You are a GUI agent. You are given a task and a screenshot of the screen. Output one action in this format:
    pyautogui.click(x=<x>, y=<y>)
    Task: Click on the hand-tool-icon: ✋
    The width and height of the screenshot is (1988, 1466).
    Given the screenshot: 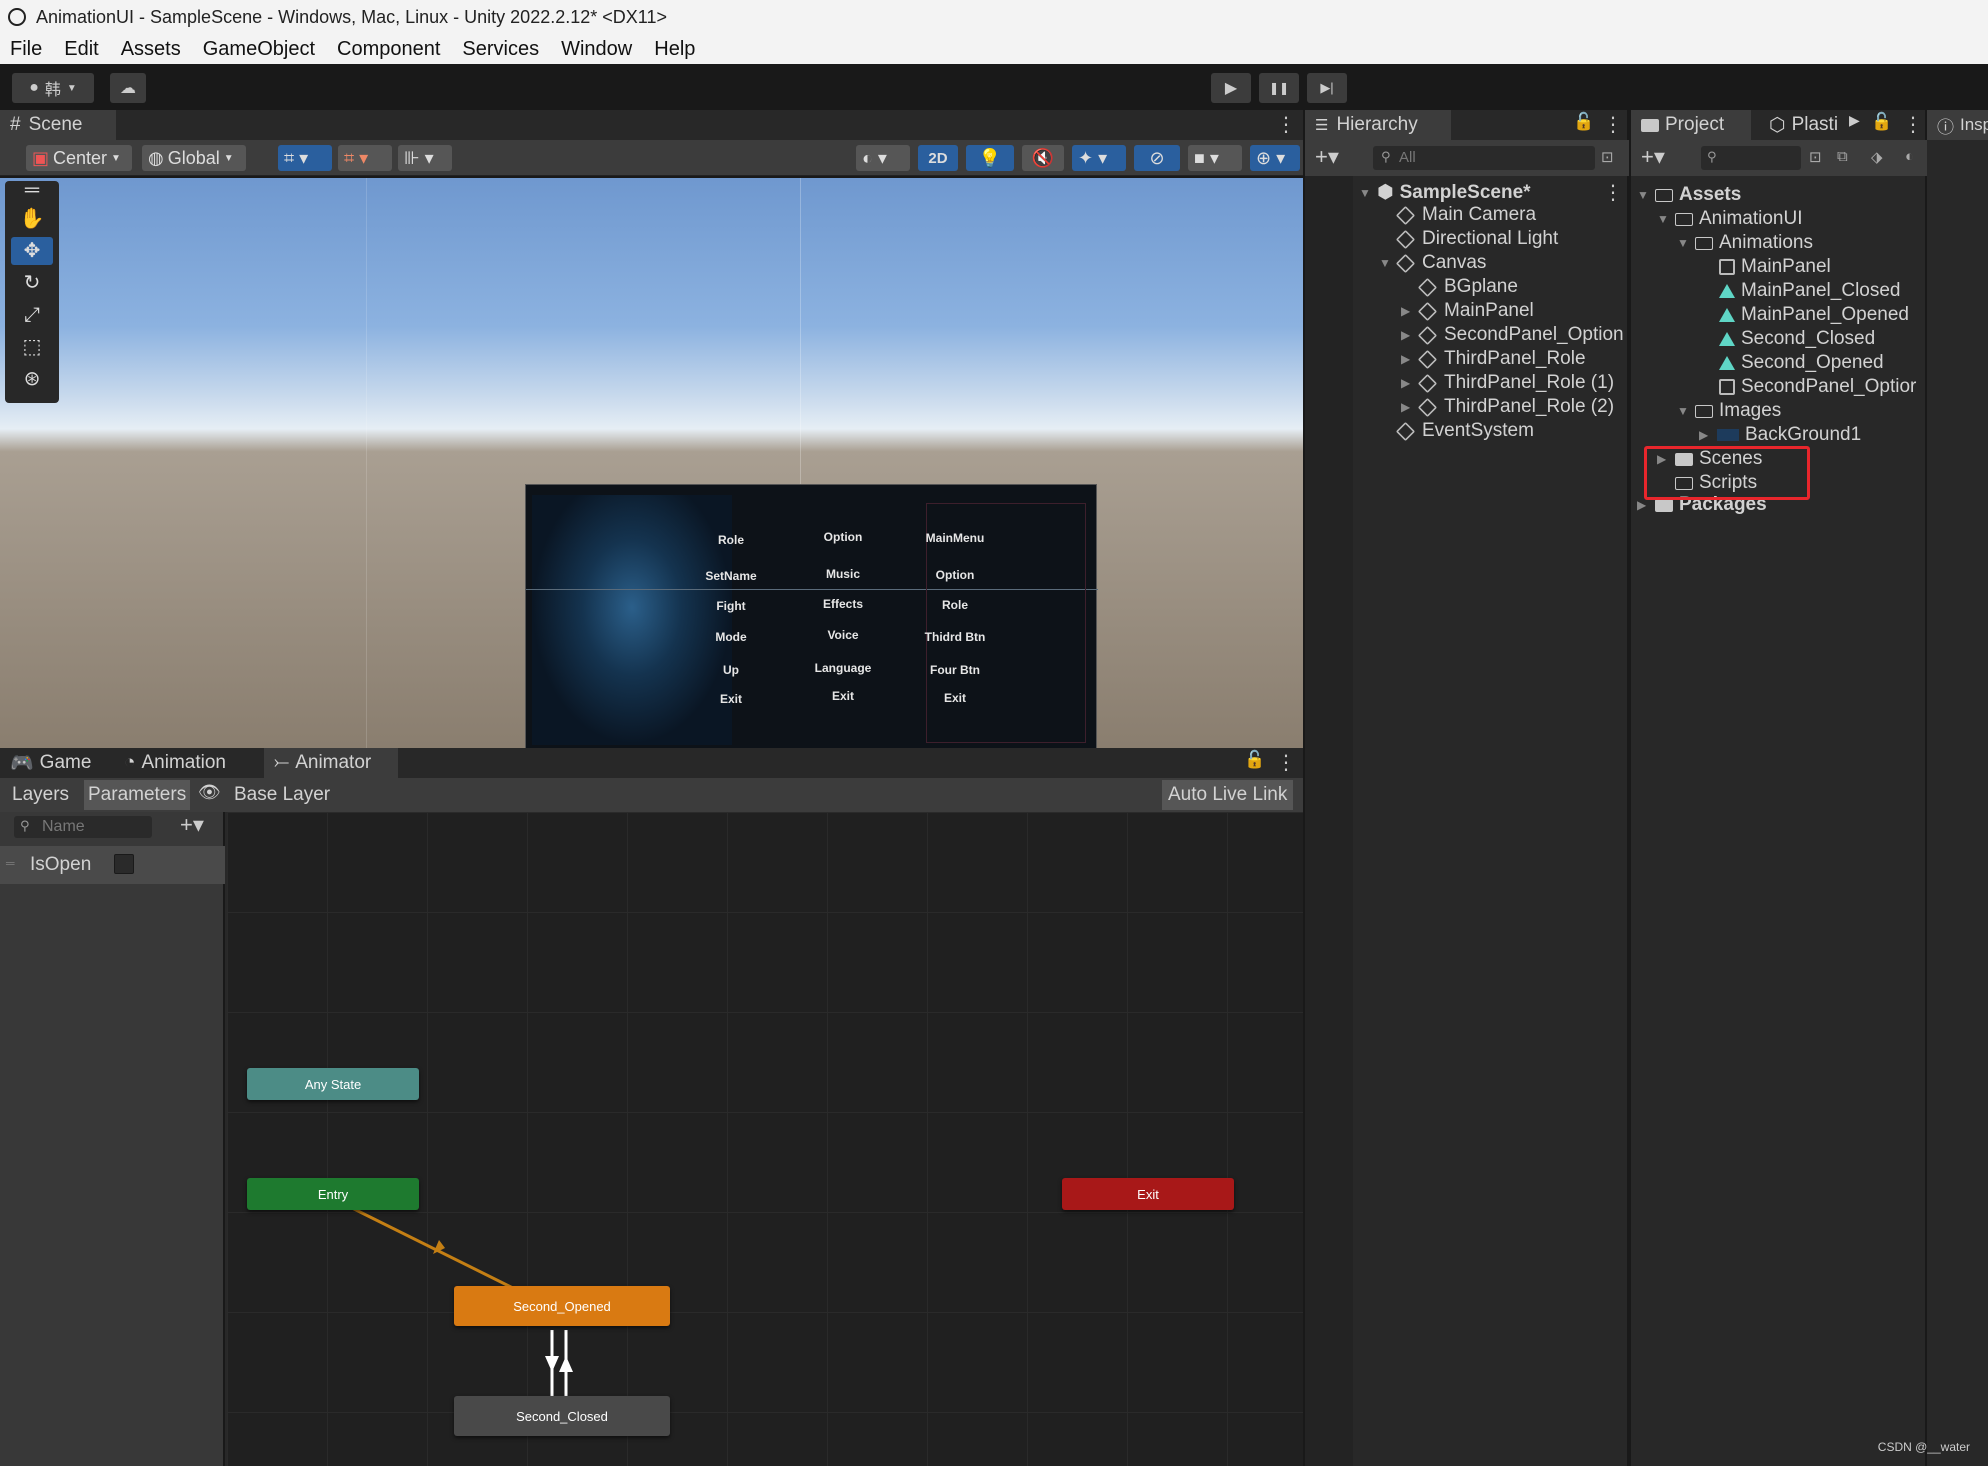 What is the action you would take?
    pyautogui.click(x=32, y=219)
    